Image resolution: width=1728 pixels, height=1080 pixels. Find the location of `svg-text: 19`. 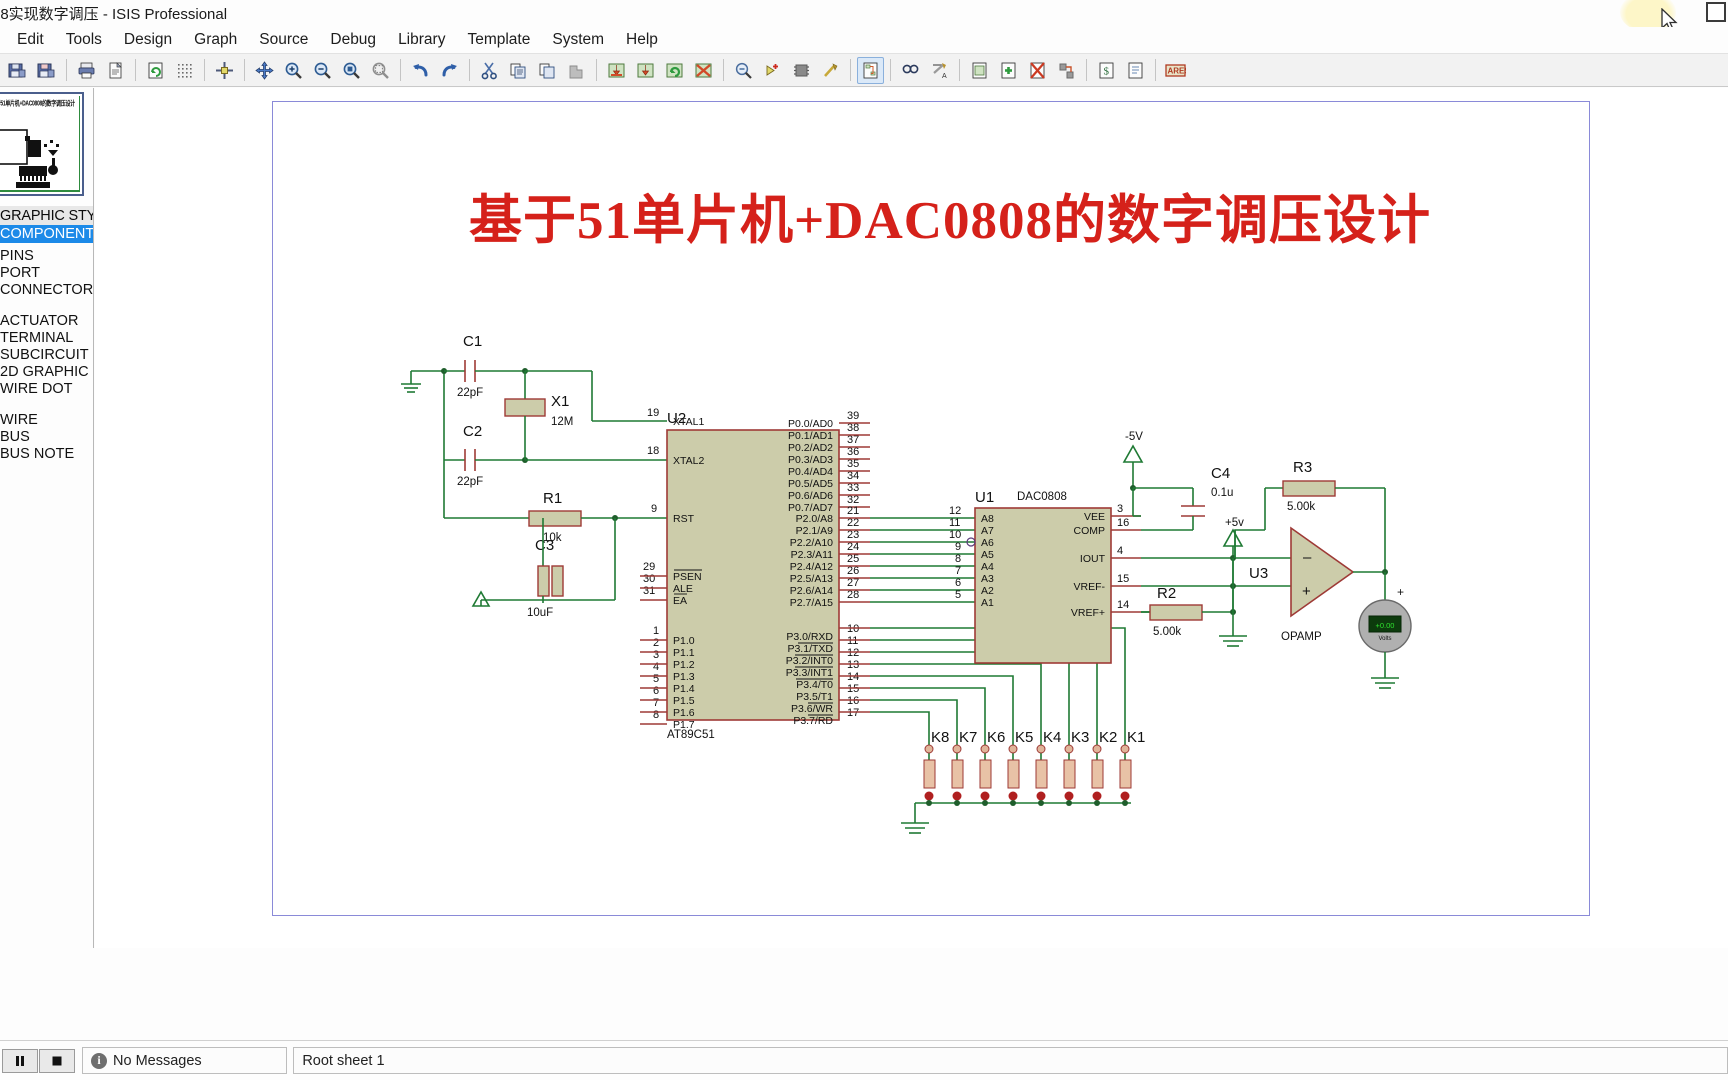

svg-text: 19 is located at coordinates (653, 413).